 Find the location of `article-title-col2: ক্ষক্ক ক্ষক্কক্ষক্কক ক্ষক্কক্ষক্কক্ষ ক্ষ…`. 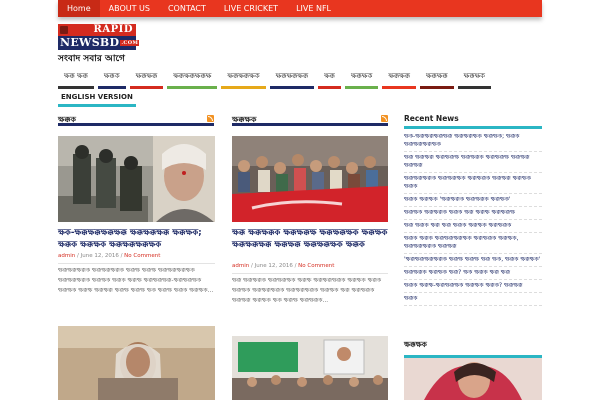

article-title-col2: ক্ষক্ক ক্ষক্কক্ষক্কক ক্ষক্কক্ষক্কক্ষ ক্ষ… is located at coordinates (310, 239).